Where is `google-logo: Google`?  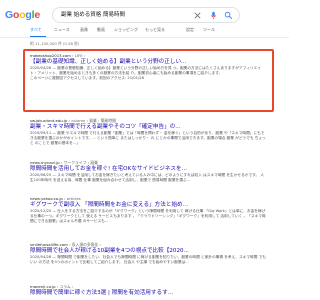
google-logo: Google is located at coordinates (22, 15).